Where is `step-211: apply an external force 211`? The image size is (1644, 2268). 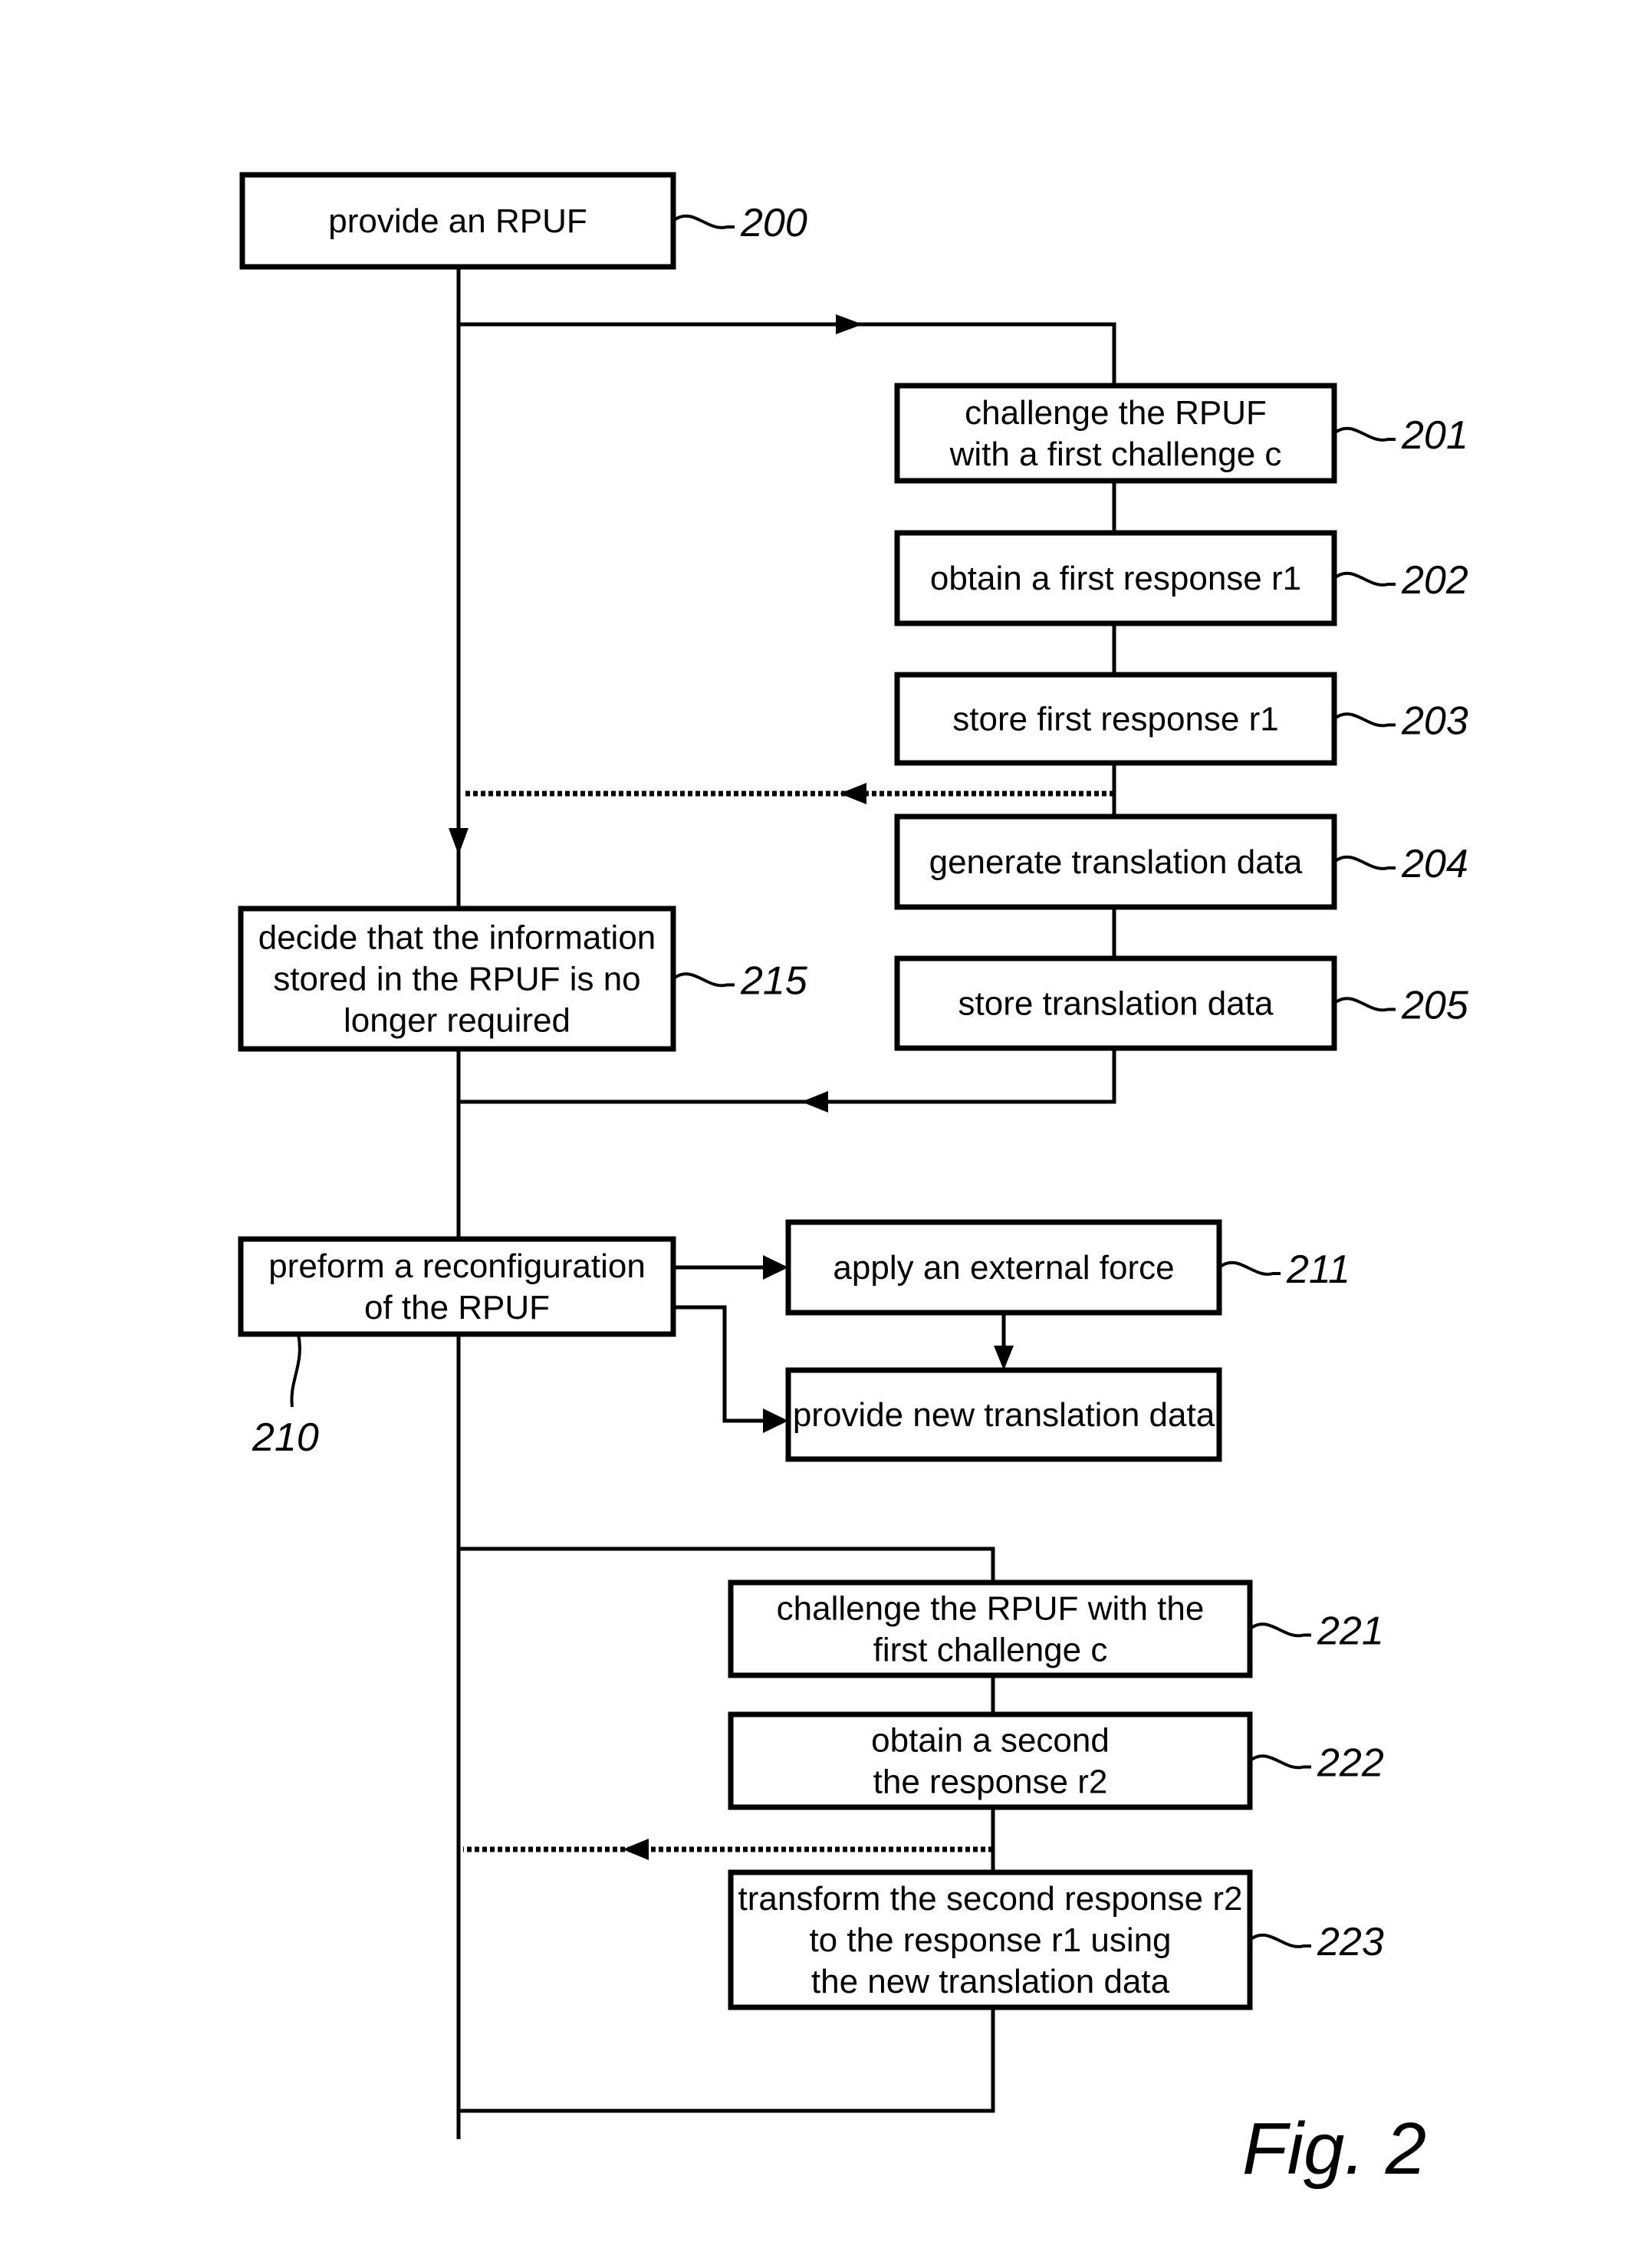 step-211: apply an external force 211 is located at coordinates (1067, 1267).